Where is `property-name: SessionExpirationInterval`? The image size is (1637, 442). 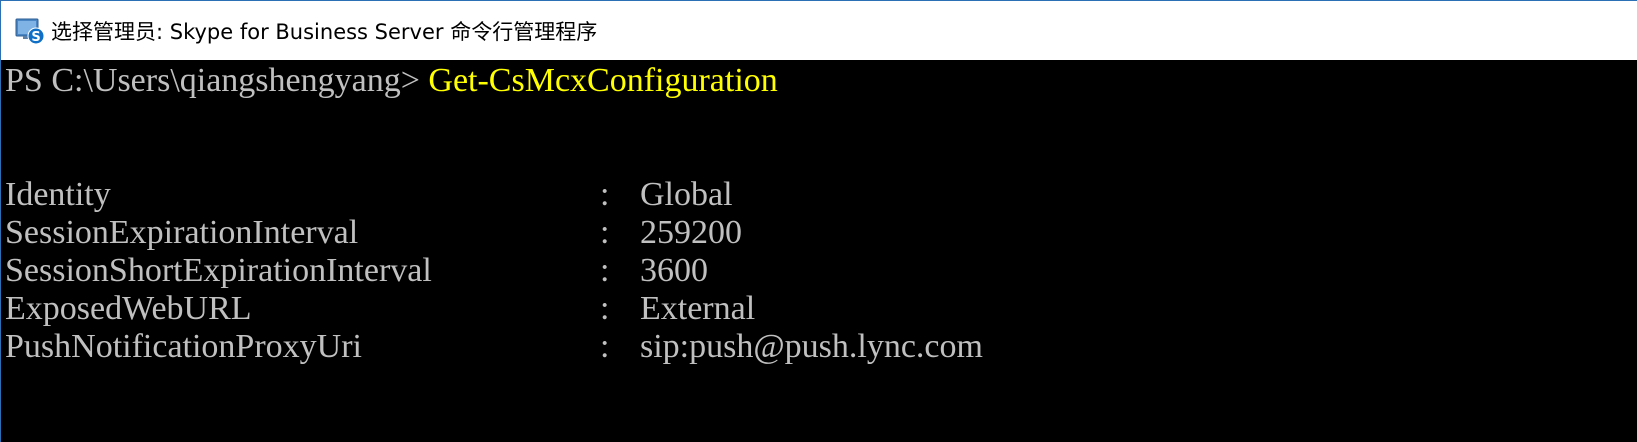 property-name: SessionExpirationInterval is located at coordinates (182, 232).